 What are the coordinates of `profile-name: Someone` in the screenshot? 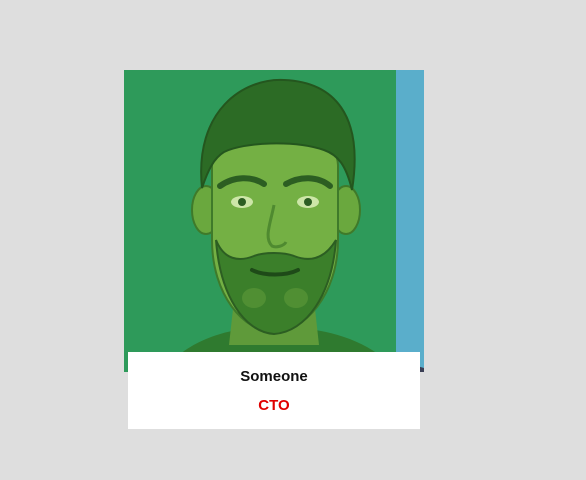 It's located at (274, 376).